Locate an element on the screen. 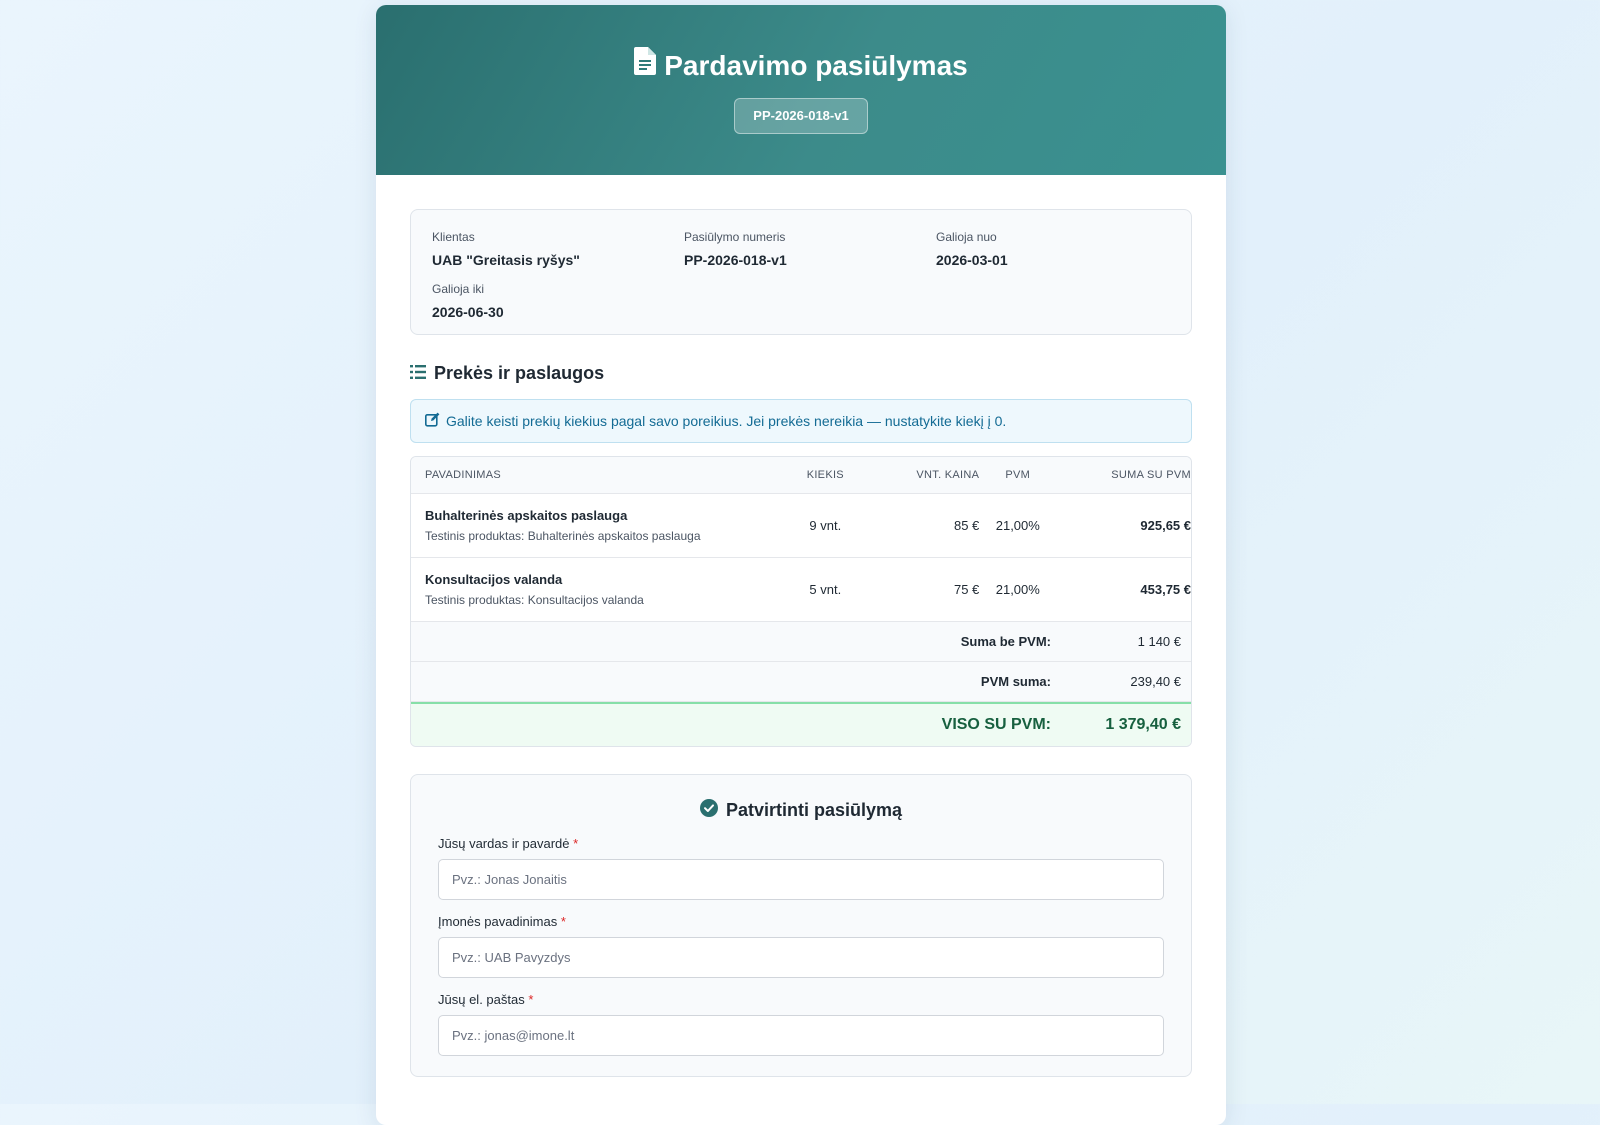  column-header-name: PAVADINIMAS is located at coordinates (463, 475).